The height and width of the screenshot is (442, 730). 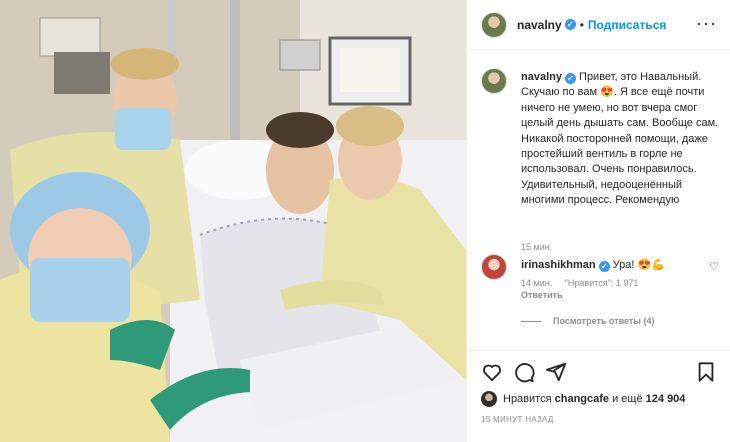 I want to click on follow-button: Подписаться, so click(x=627, y=25).